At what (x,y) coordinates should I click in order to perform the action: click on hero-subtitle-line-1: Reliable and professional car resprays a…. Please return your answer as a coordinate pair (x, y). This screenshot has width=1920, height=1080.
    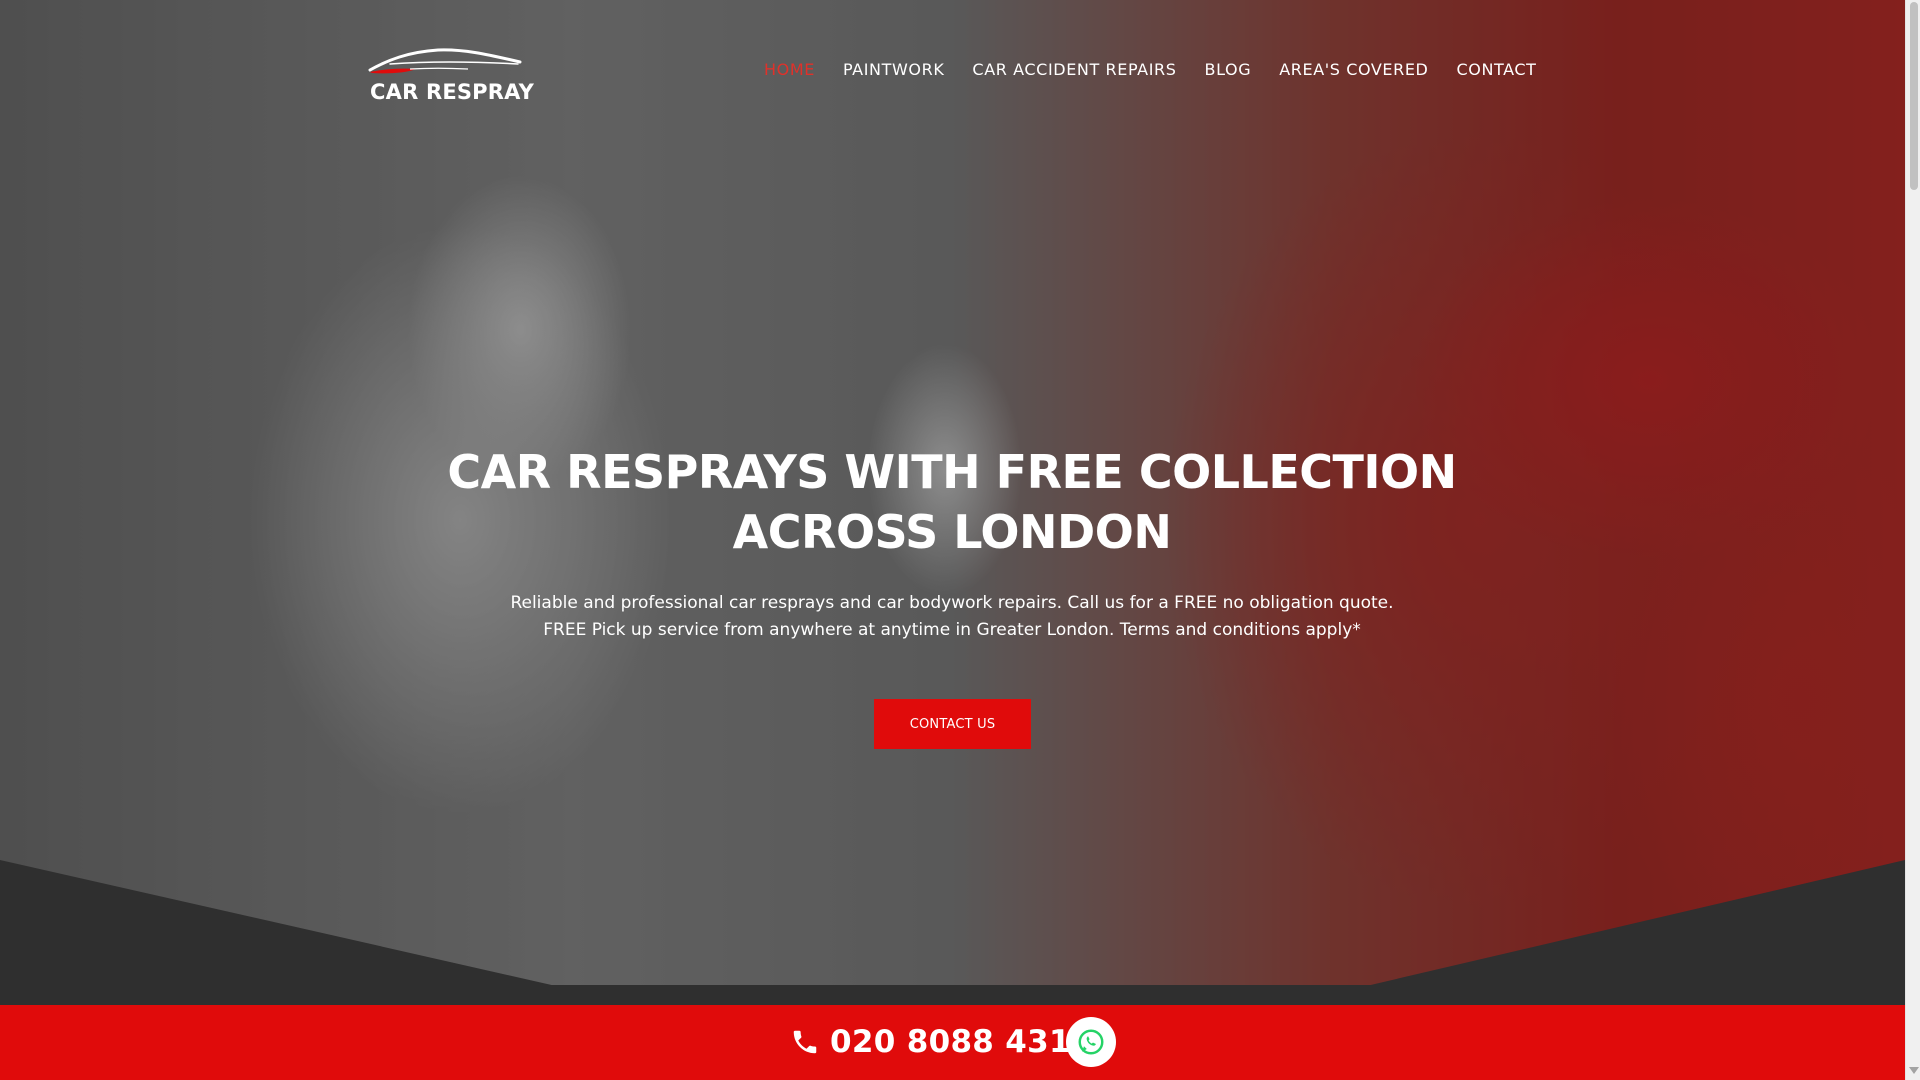
    Looking at the image, I should click on (952, 603).